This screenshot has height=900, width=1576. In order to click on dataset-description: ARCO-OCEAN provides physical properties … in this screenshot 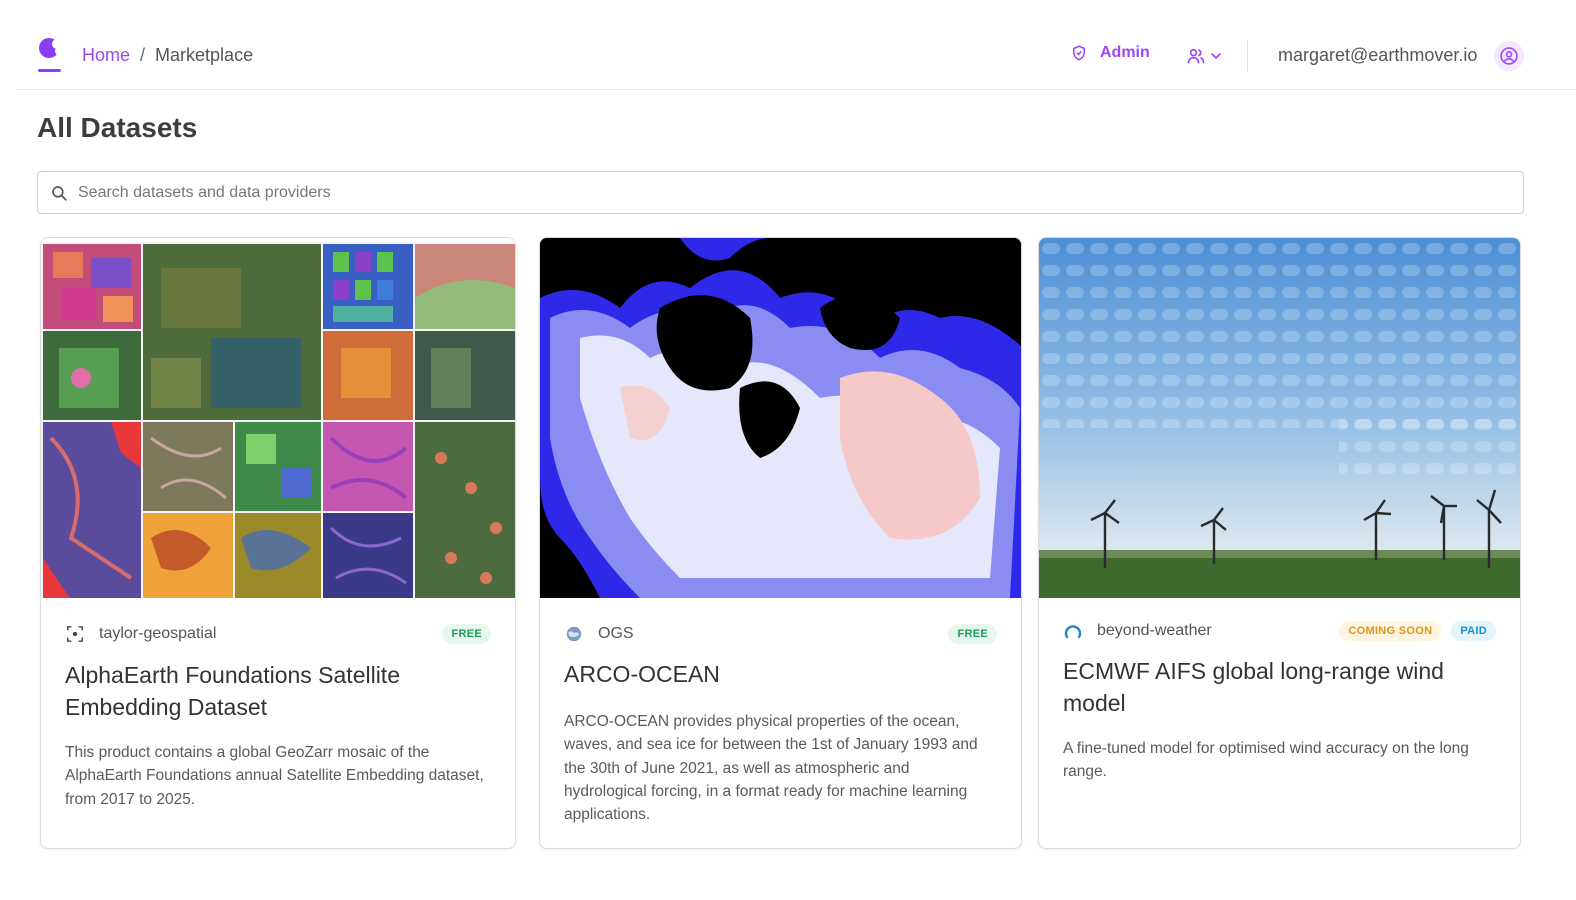, I will do `click(771, 768)`.